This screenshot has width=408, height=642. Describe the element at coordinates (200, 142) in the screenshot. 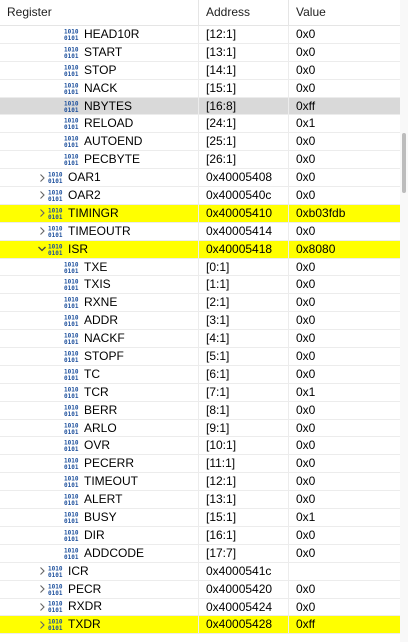

I see `table-row: 1010 0101 AUTOEND [25:1] 0x0` at that location.